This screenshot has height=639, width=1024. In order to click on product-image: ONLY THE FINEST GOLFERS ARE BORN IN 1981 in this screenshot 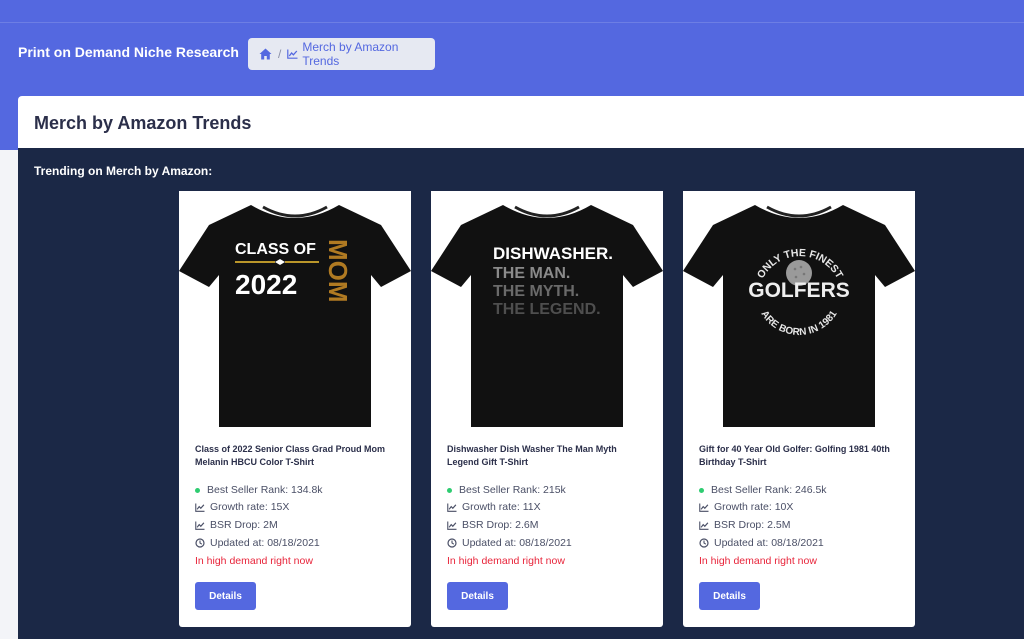, I will do `click(799, 311)`.